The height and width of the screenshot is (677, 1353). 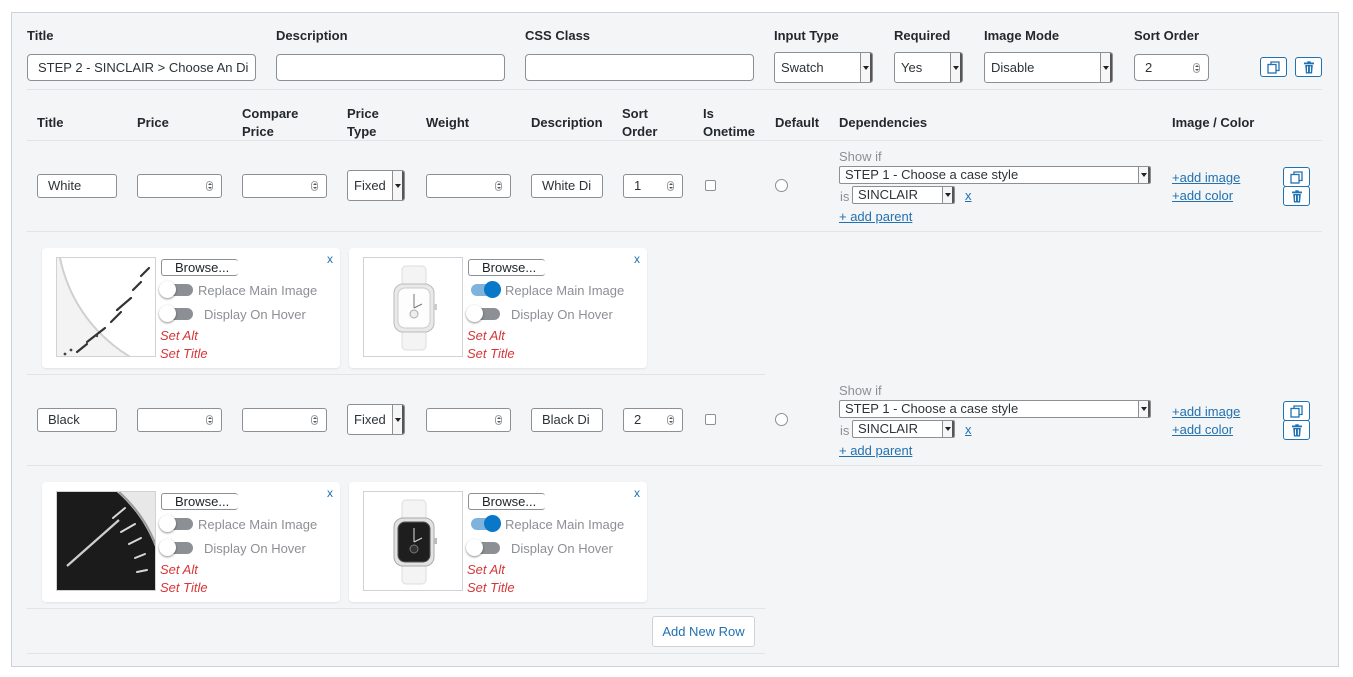 What do you see at coordinates (653, 420) in the screenshot?
I see `value-sort-order-input: 2` at bounding box center [653, 420].